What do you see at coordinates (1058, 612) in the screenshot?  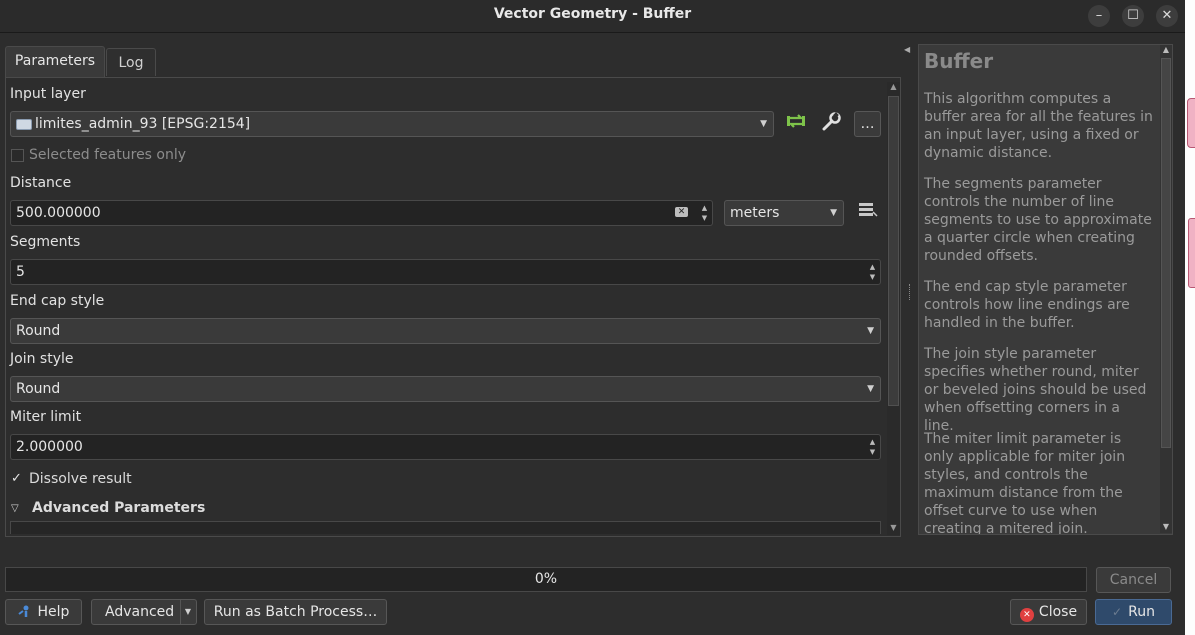 I see `close-button-label: Close` at bounding box center [1058, 612].